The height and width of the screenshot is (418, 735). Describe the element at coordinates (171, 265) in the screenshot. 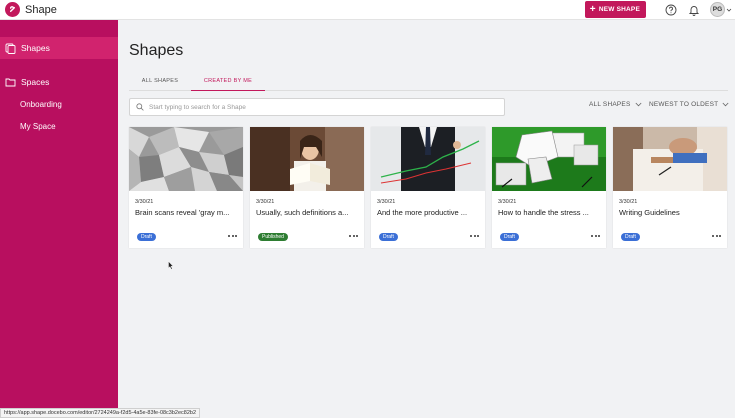

I see `mouse-cursor-icon` at that location.